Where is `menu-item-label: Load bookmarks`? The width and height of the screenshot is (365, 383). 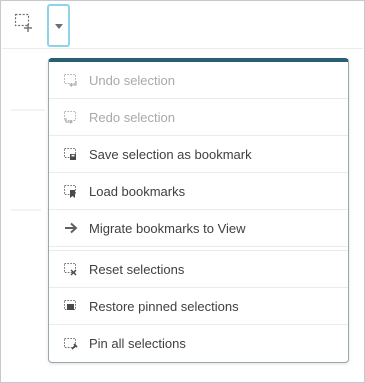
menu-item-label: Load bookmarks is located at coordinates (137, 191).